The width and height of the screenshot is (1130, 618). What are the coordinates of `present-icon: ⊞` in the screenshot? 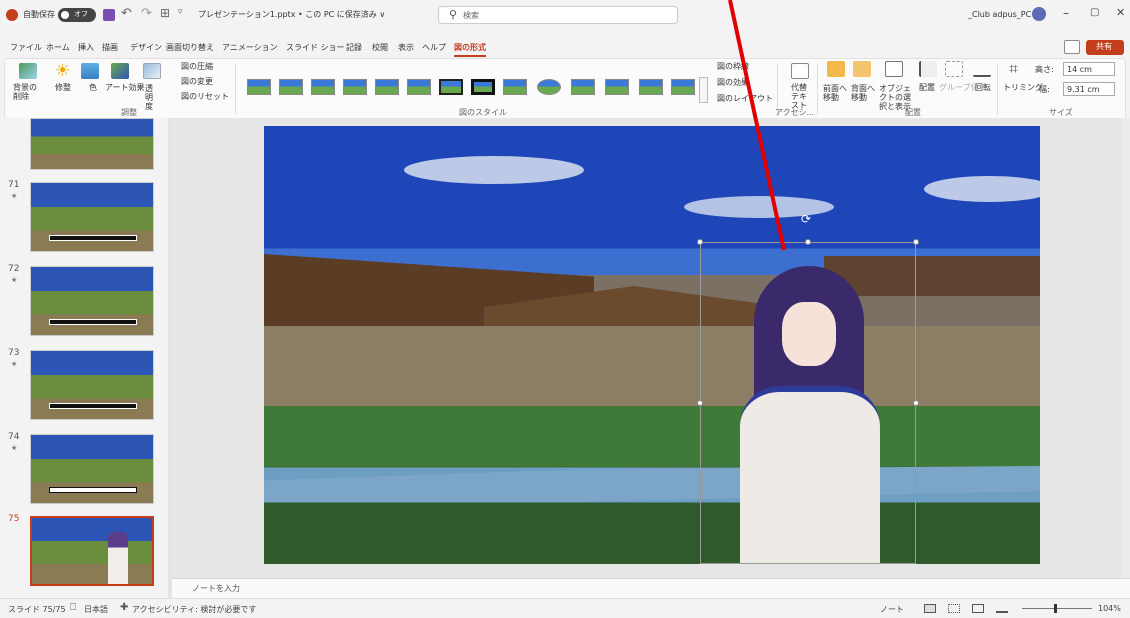 It's located at (165, 13).